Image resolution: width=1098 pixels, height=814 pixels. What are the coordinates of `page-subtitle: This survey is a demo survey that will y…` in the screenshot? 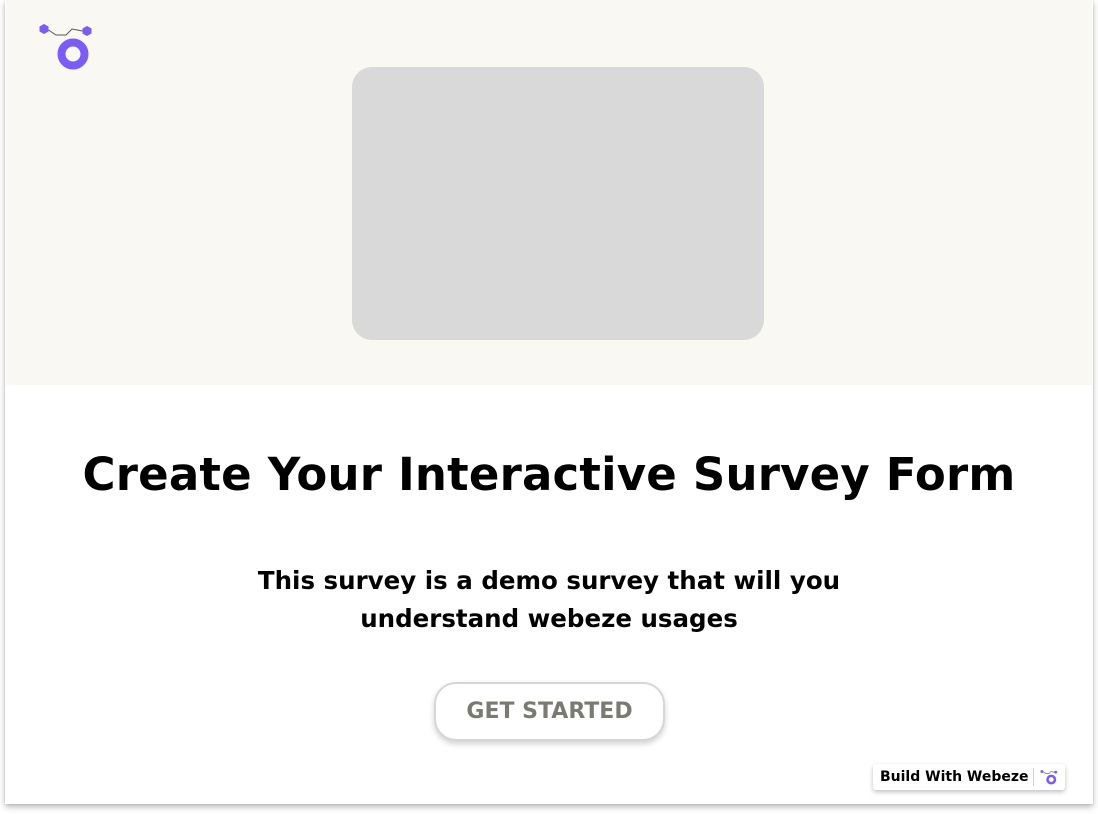 It's located at (549, 600).